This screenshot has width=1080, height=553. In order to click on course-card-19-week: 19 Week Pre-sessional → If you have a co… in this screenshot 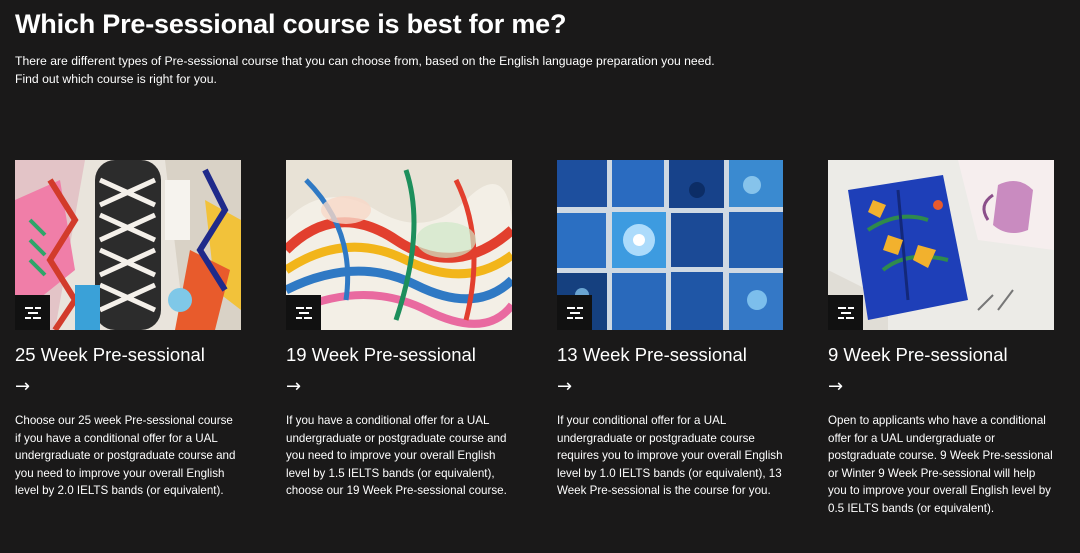, I will do `click(399, 330)`.